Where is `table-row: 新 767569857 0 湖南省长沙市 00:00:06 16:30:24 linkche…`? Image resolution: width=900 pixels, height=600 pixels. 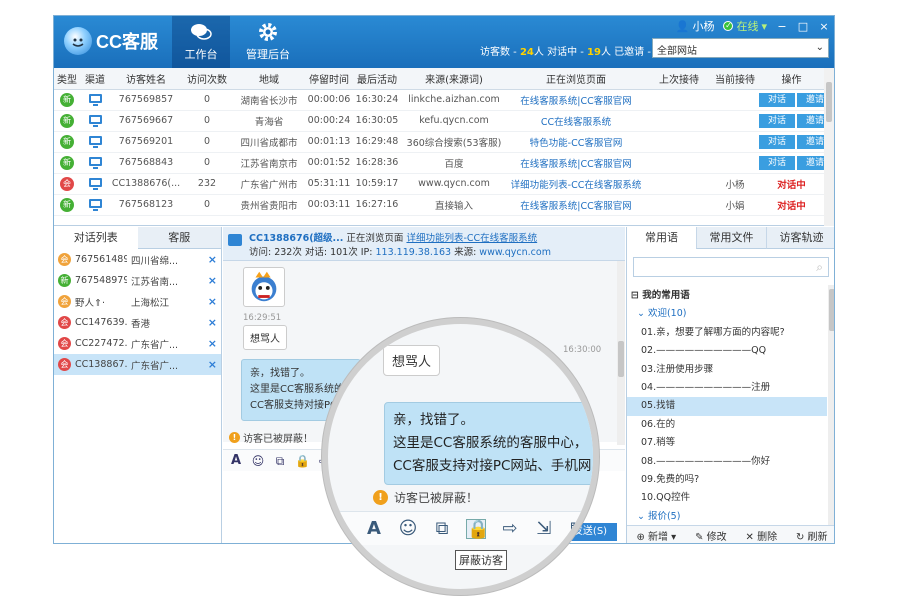 table-row: 新 767569857 0 湖南省长沙市 00:00:06 16:30:24 linkche… is located at coordinates (439, 100).